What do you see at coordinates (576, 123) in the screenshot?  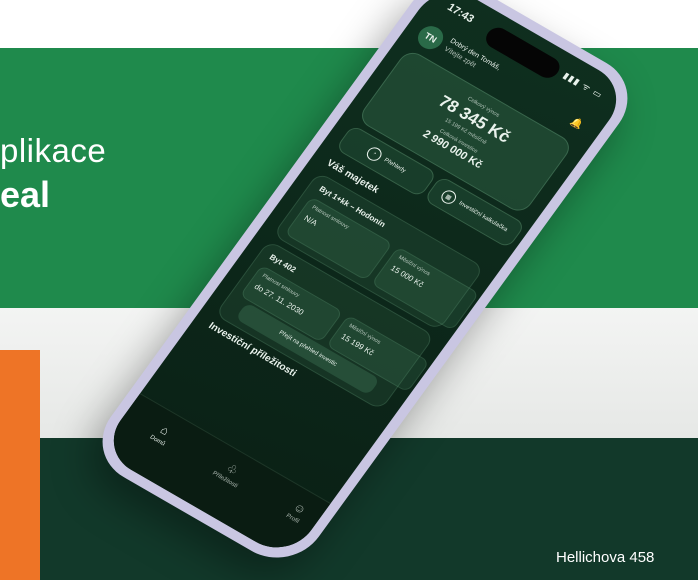 I see `bell-icon: 🔔` at bounding box center [576, 123].